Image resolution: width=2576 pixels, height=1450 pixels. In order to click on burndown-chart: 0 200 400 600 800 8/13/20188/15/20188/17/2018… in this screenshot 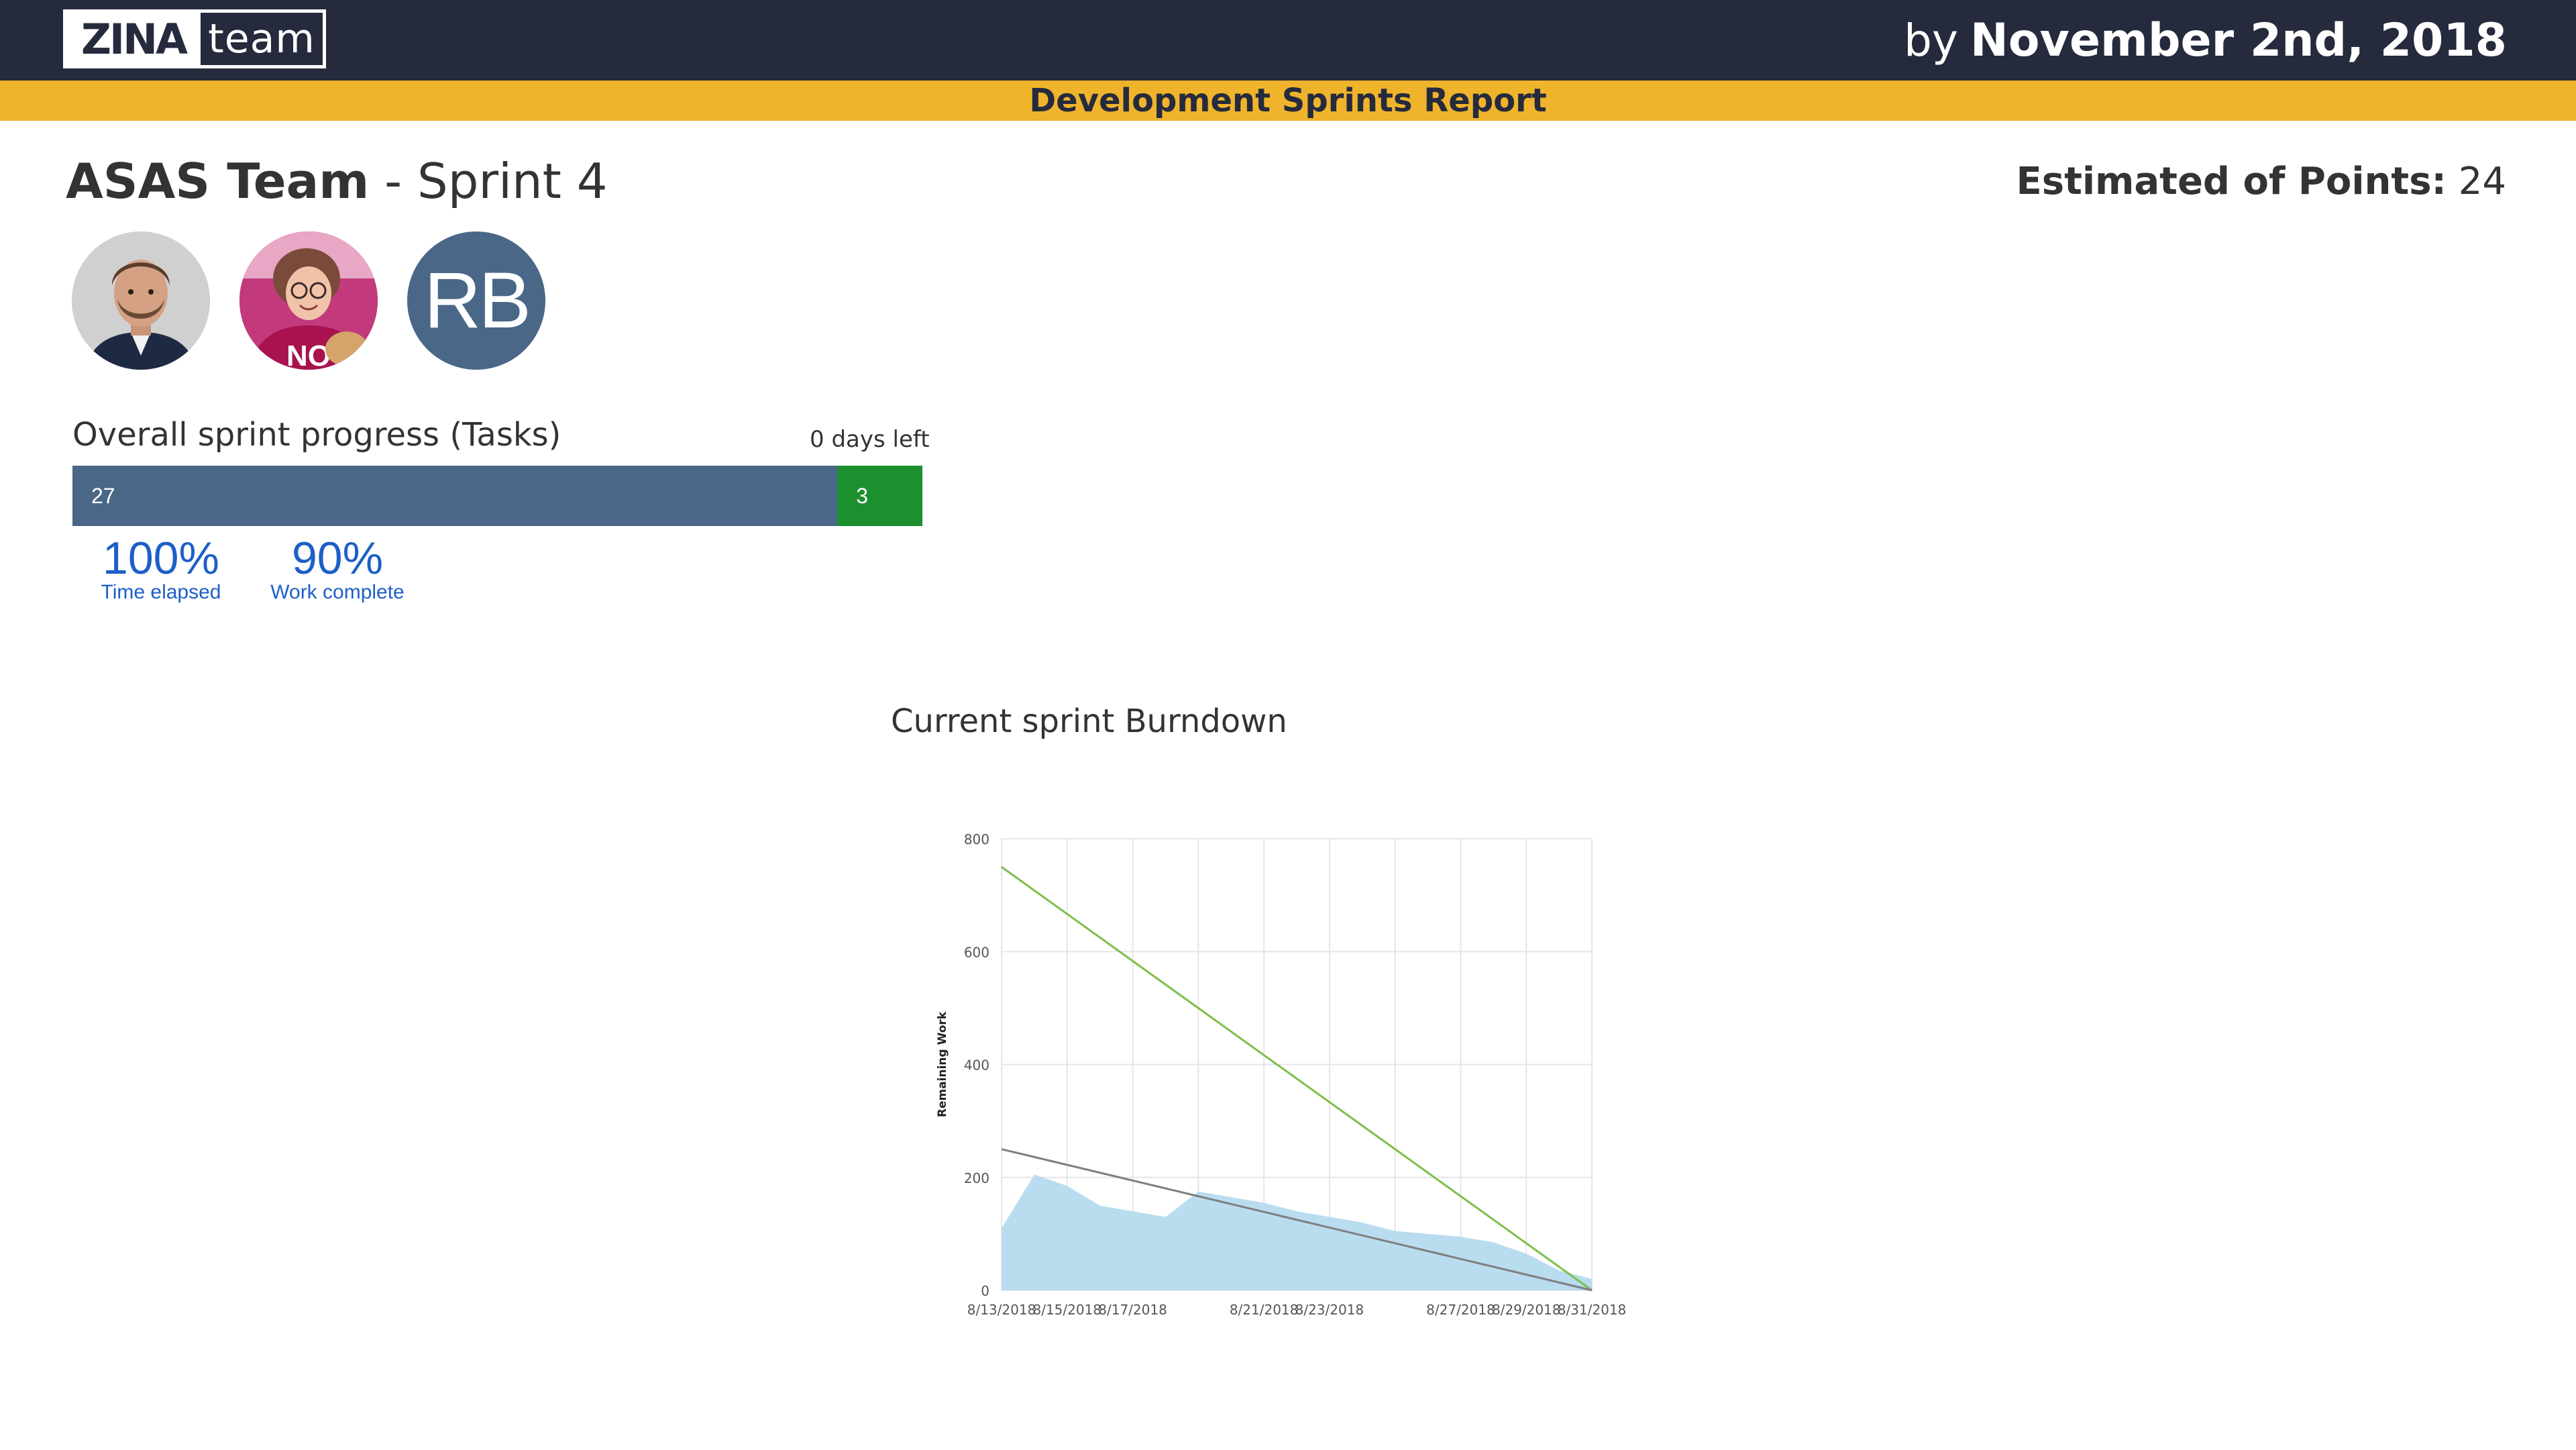, I will do `click(1281, 1074)`.